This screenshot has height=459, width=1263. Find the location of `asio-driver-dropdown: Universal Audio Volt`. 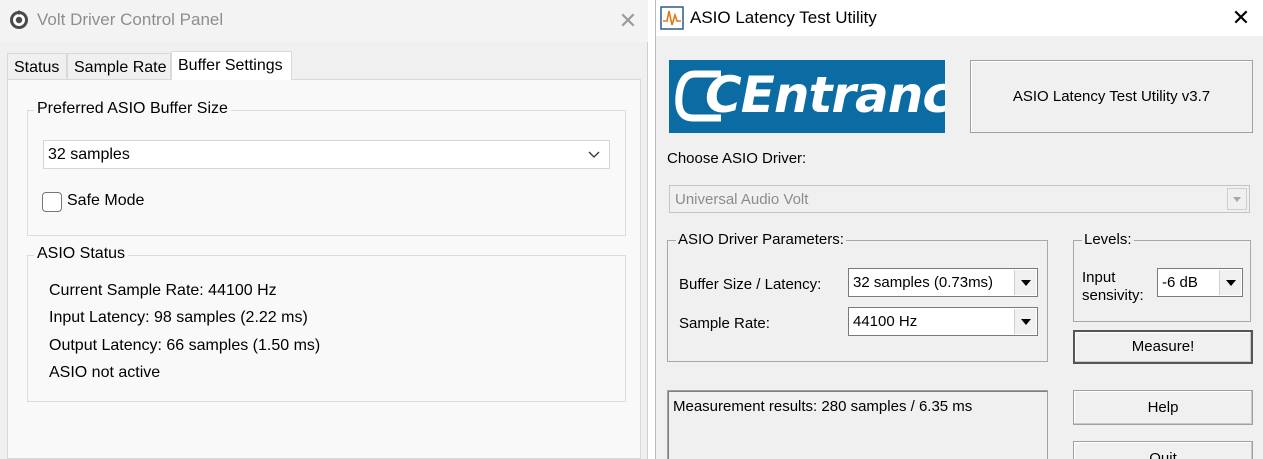

asio-driver-dropdown: Universal Audio Volt is located at coordinates (959, 199).